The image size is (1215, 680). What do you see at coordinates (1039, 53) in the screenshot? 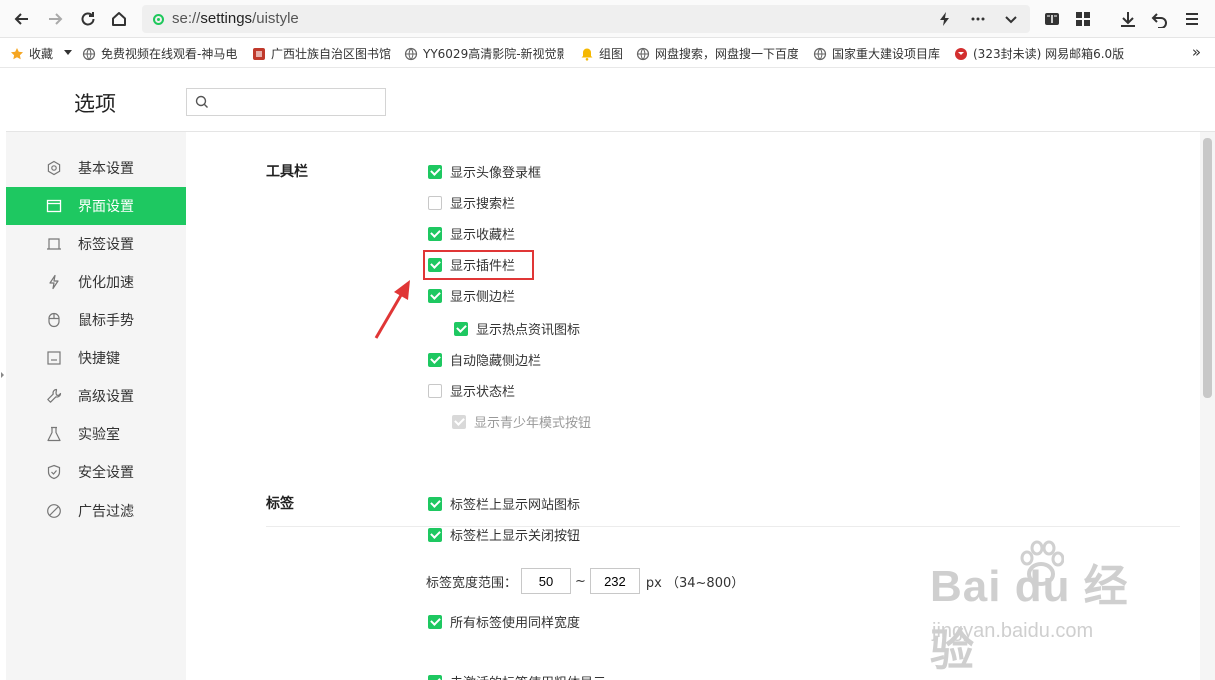
I see `bookmark-item: (323封未读) 网易邮箱6.0版` at bounding box center [1039, 53].